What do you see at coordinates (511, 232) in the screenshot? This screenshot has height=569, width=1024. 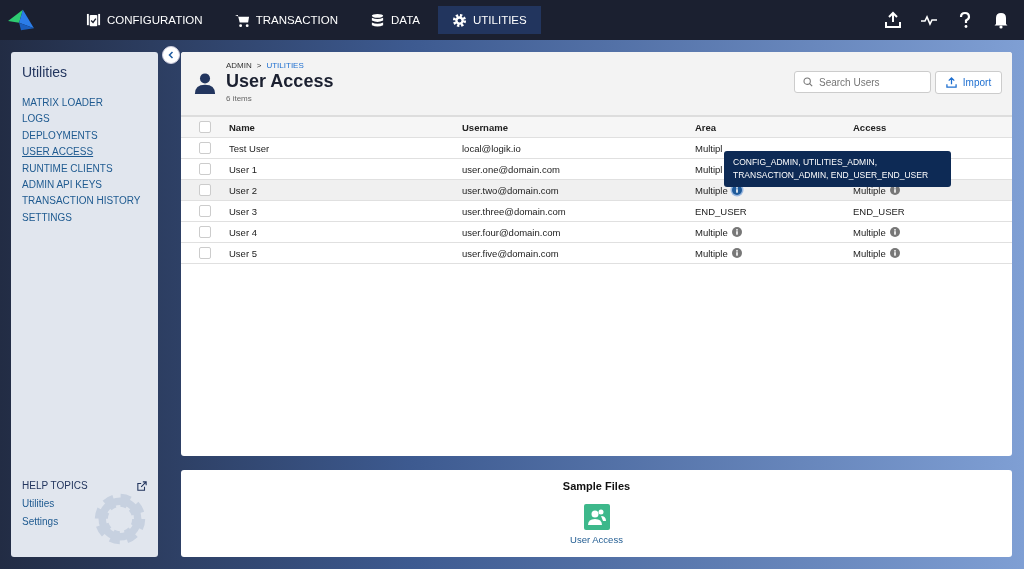 I see `table-cell: user.four@domain.com` at bounding box center [511, 232].